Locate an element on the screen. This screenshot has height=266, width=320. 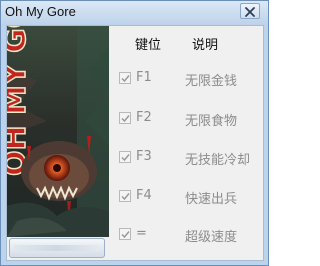
title-bar: Oh My Gore is located at coordinates (134, 13).